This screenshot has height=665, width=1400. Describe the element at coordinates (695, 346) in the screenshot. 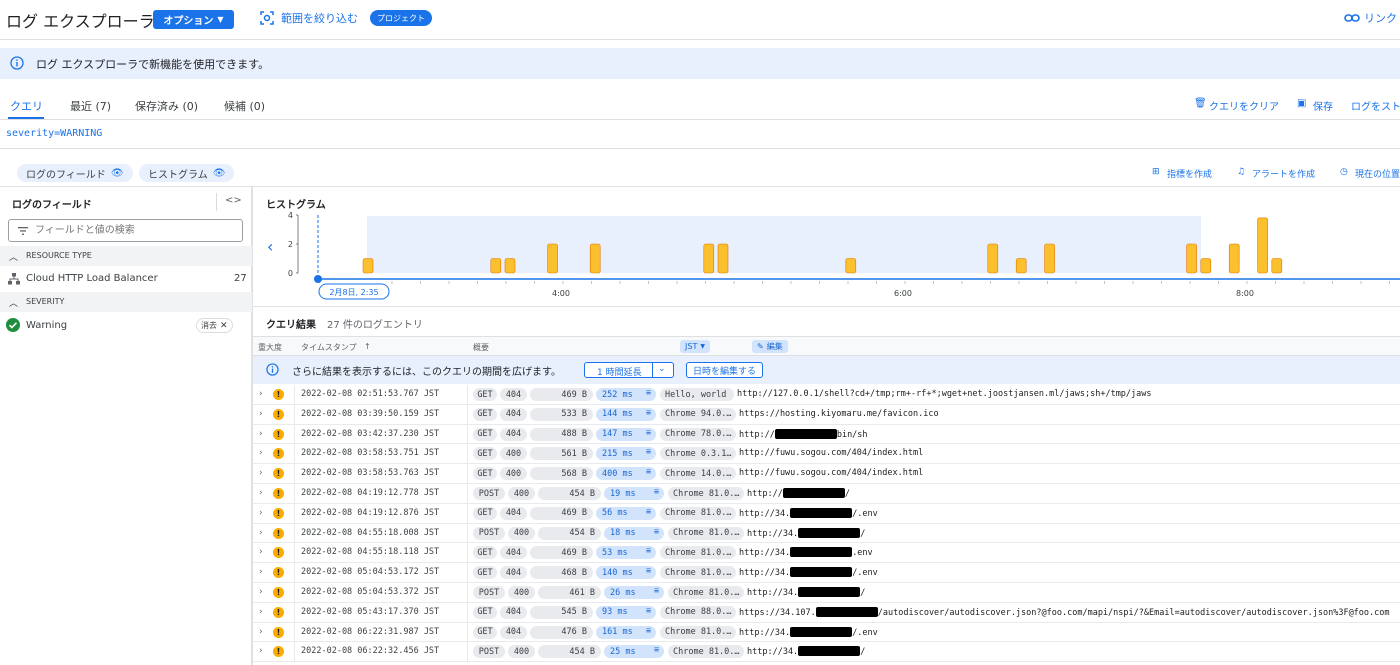

I see `timezone-selector: JST ▼` at that location.